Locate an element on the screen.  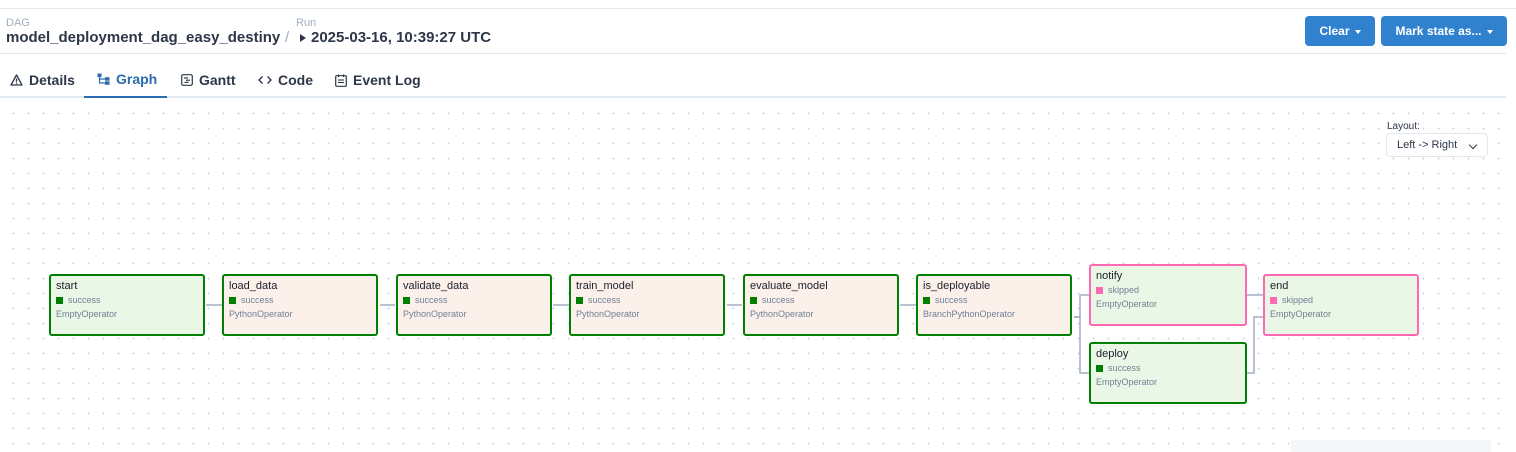
layout-label: Layout: is located at coordinates (1403, 126).